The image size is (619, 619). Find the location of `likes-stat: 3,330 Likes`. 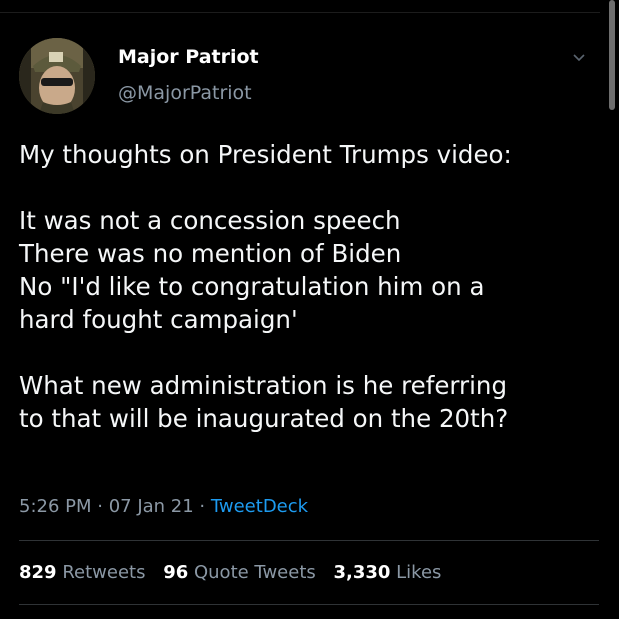

likes-stat: 3,330 Likes is located at coordinates (387, 572).